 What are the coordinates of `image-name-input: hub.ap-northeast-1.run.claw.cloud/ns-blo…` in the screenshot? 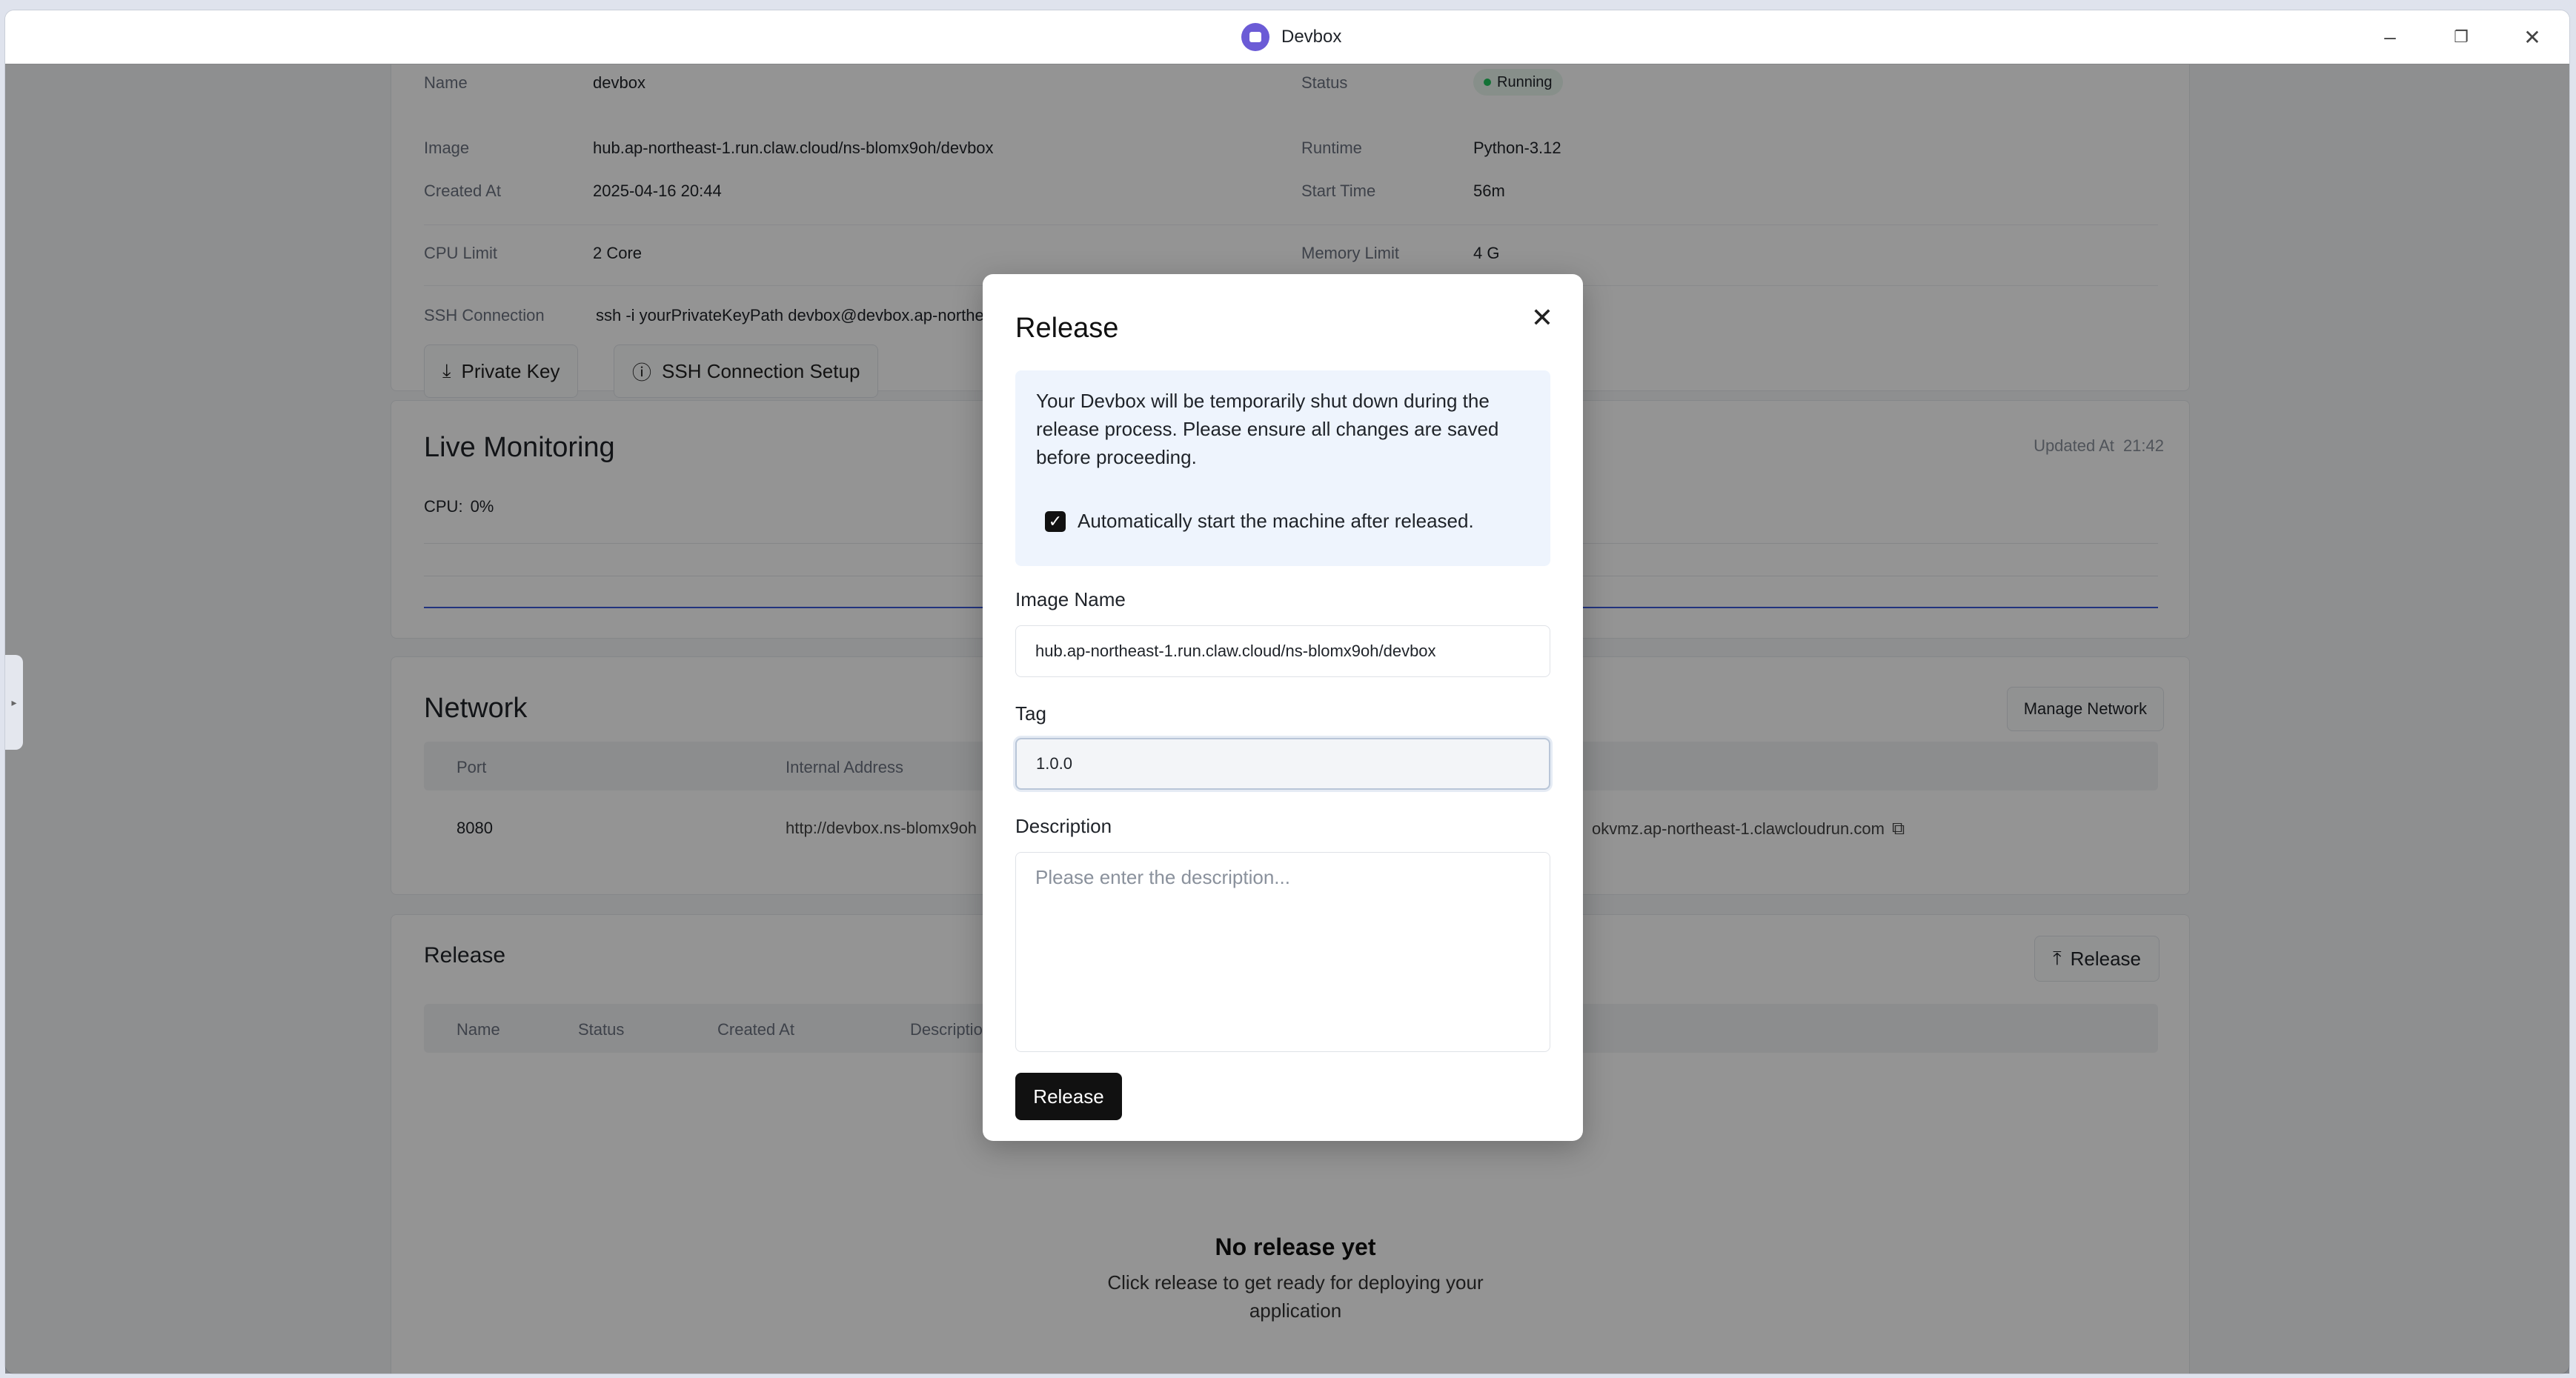 It's located at (1282, 651).